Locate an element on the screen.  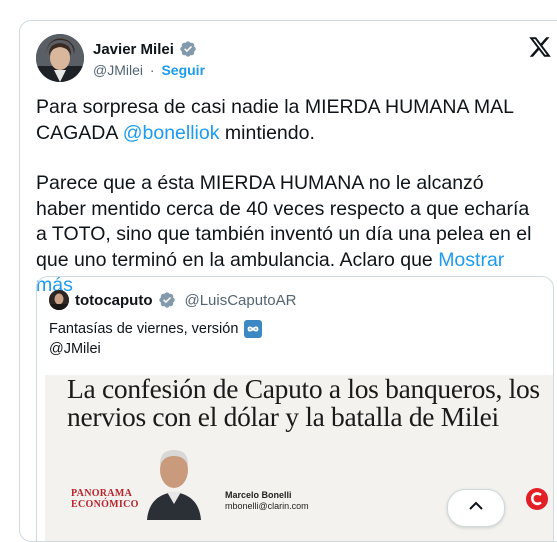
verified-badge-icon is located at coordinates (188, 49).